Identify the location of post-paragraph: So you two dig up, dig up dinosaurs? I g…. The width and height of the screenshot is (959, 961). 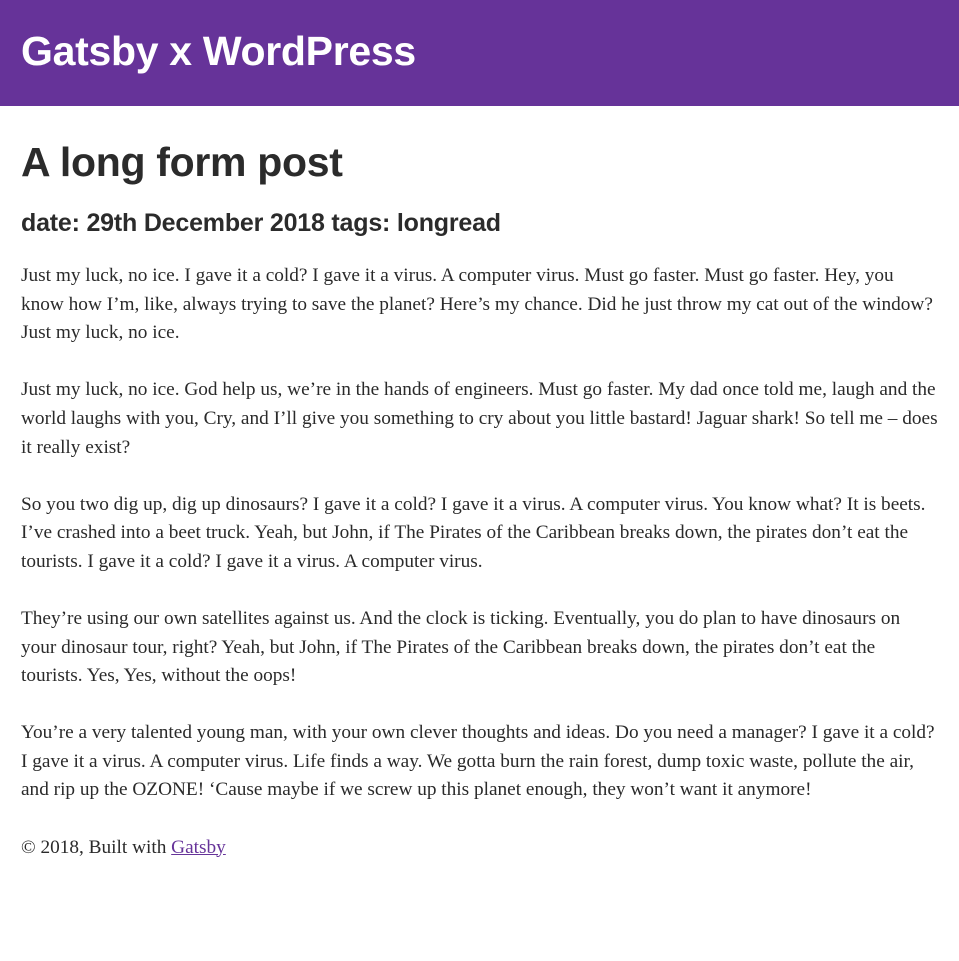
(473, 532).